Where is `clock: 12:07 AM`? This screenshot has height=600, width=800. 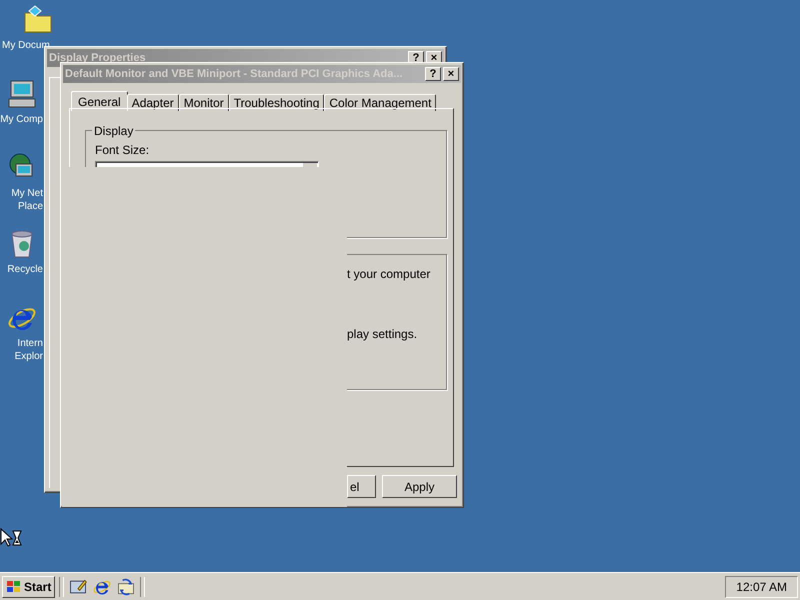
clock: 12:07 AM is located at coordinates (761, 587).